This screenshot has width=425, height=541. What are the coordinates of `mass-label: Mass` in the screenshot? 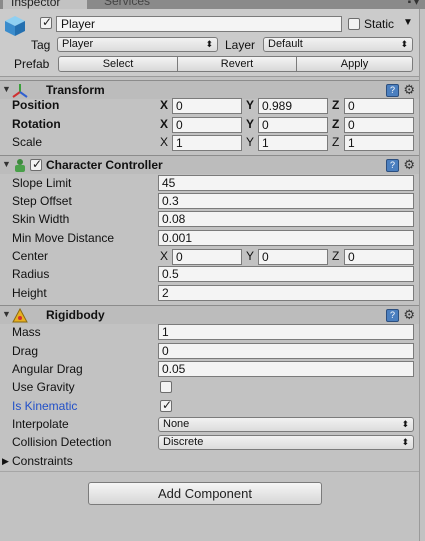 It's located at (26, 332).